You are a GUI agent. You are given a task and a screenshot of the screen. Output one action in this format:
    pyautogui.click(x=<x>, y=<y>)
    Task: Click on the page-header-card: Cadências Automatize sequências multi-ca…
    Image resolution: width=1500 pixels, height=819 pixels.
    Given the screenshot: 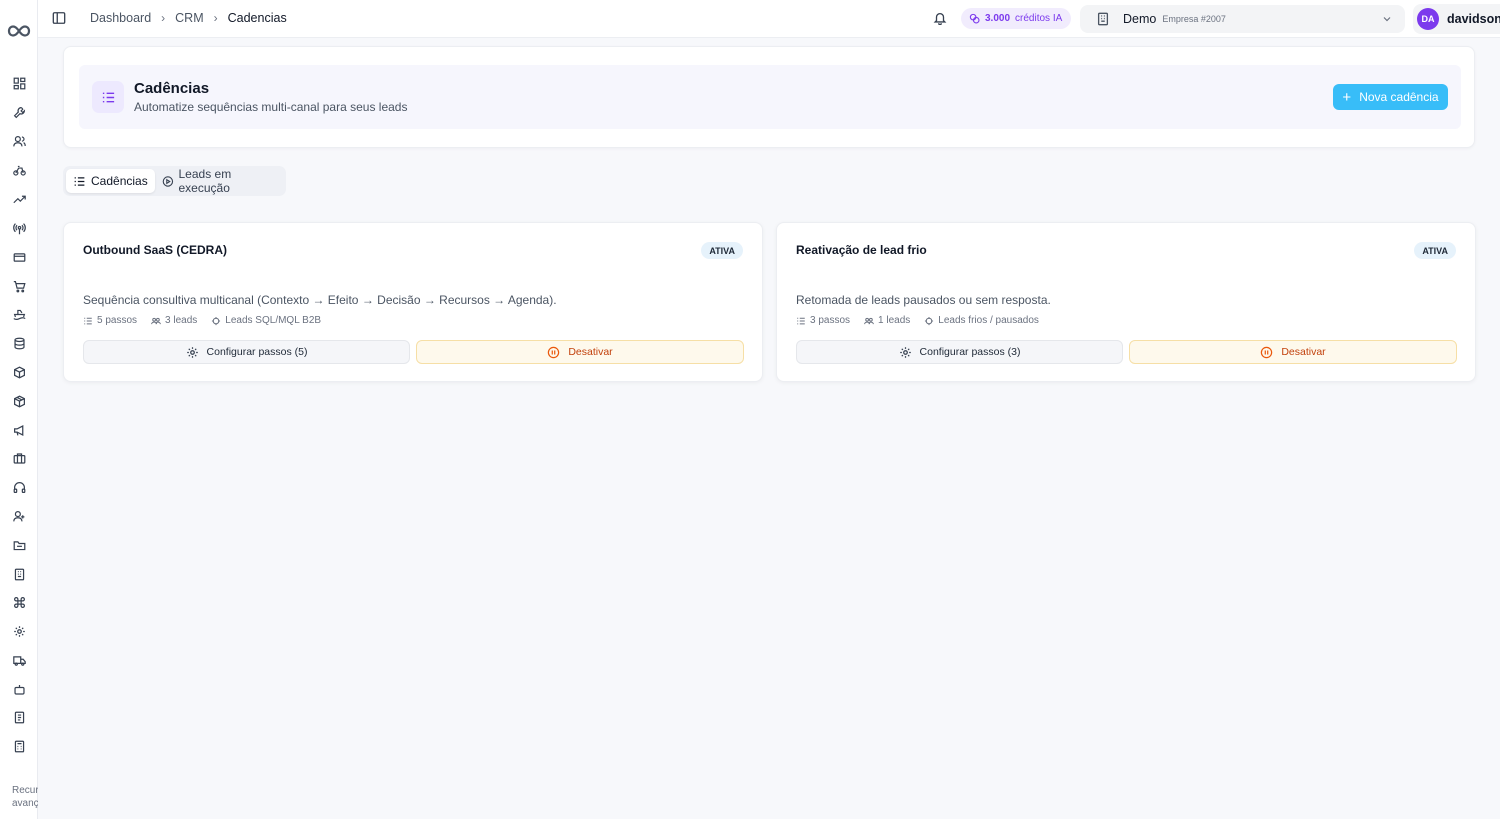 What is the action you would take?
    pyautogui.click(x=769, y=97)
    